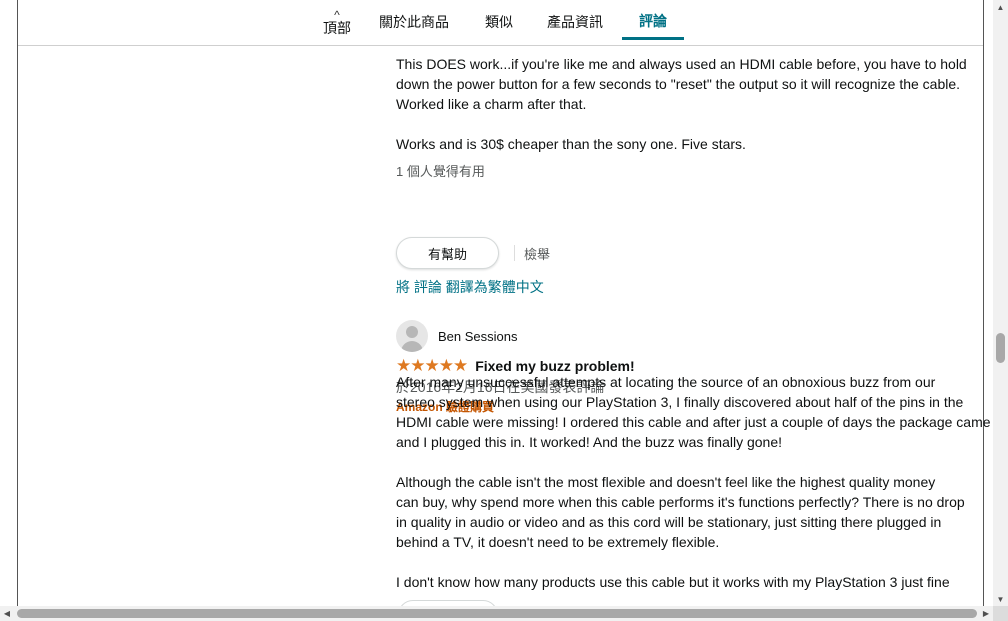 The height and width of the screenshot is (621, 1008). What do you see at coordinates (478, 336) in the screenshot?
I see `reviewer-name: Ben Sessions` at bounding box center [478, 336].